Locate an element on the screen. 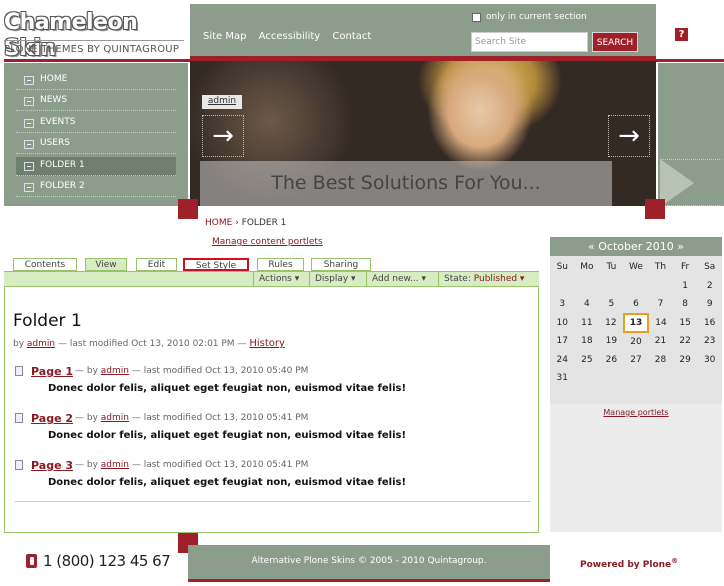  calendar-week: 24 25 26 27 28 29 30 is located at coordinates (636, 360).